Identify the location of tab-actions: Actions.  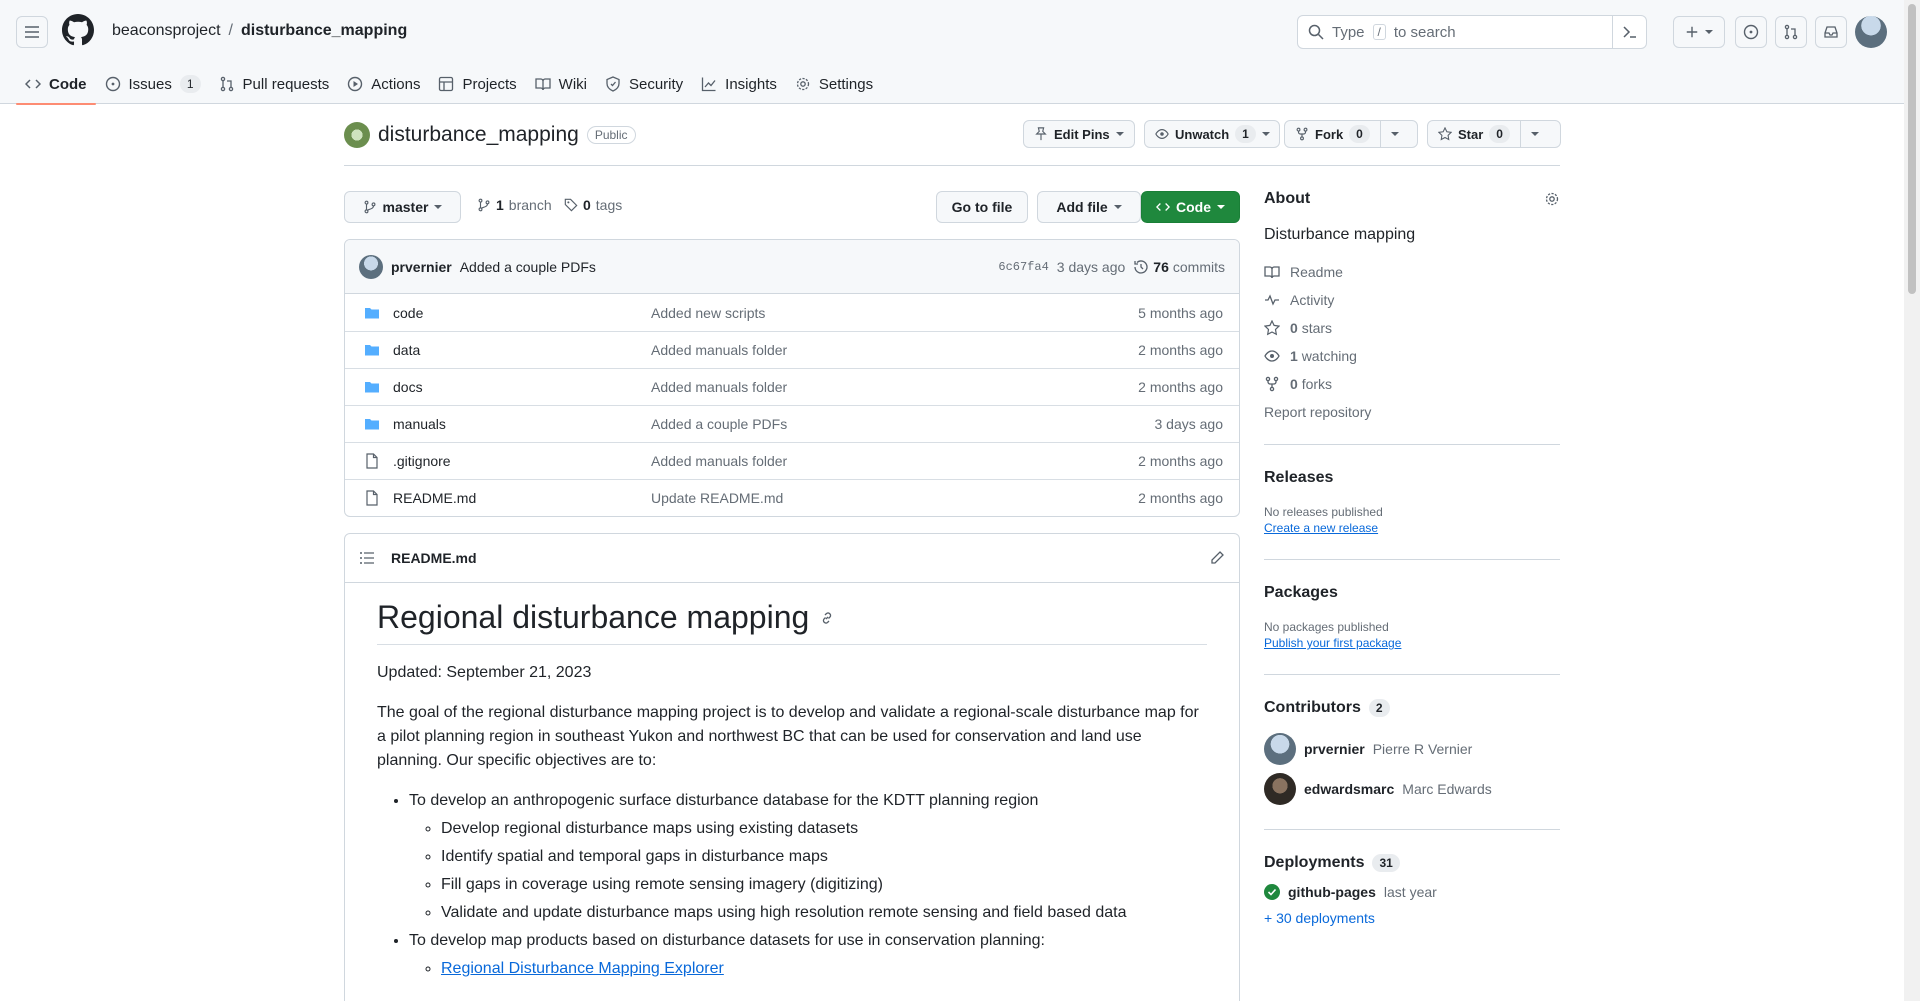
(383, 84).